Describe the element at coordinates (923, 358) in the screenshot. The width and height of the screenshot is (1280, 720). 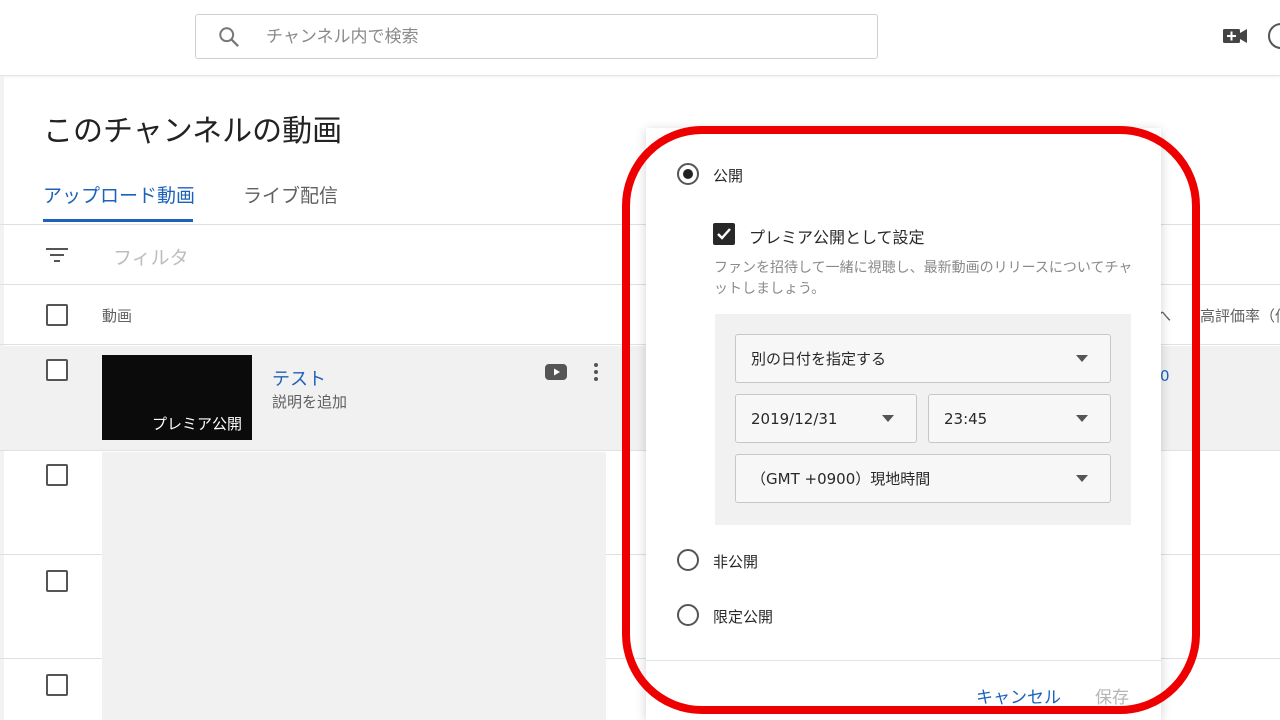
I see `date-mode-dropdown: 別の日付を指定する` at that location.